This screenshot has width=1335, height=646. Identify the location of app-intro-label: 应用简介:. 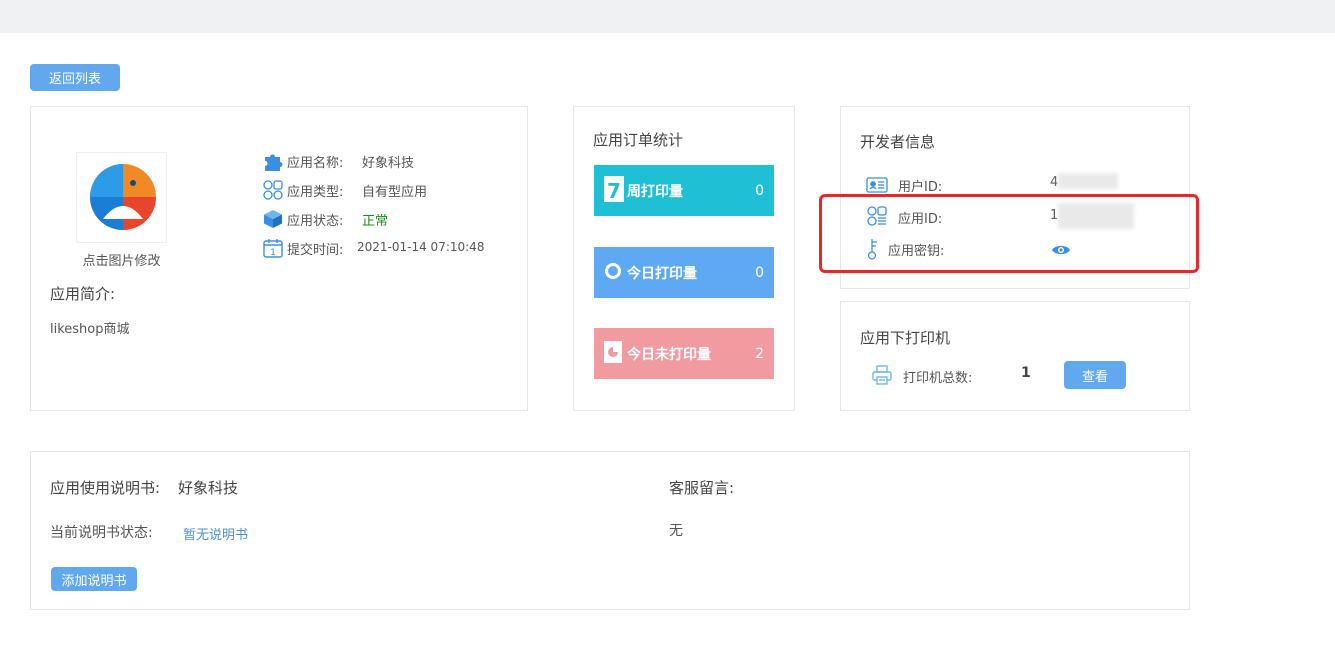
(83, 294).